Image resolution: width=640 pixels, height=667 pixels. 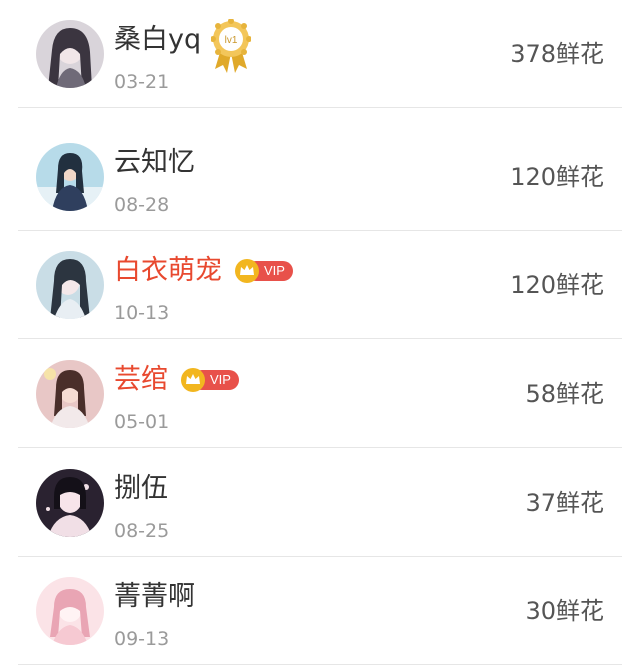 What do you see at coordinates (564, 503) in the screenshot?
I see `flower-count: 37鲜花` at bounding box center [564, 503].